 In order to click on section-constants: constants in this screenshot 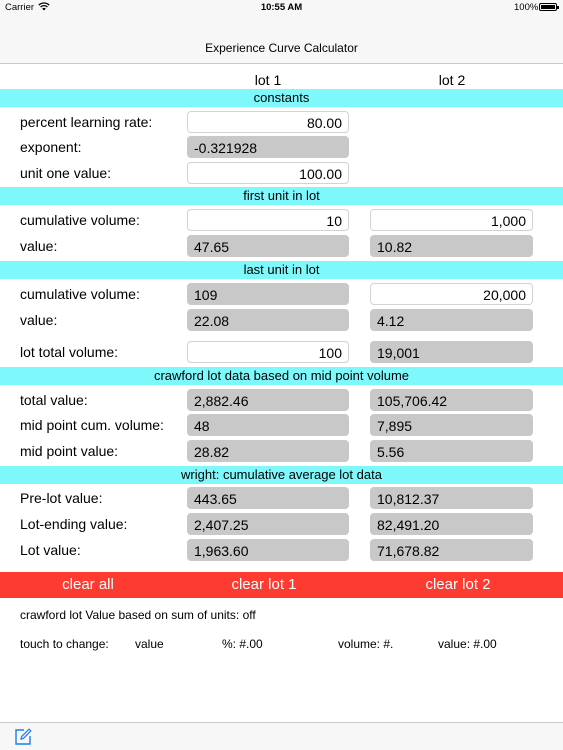, I will do `click(281, 98)`.